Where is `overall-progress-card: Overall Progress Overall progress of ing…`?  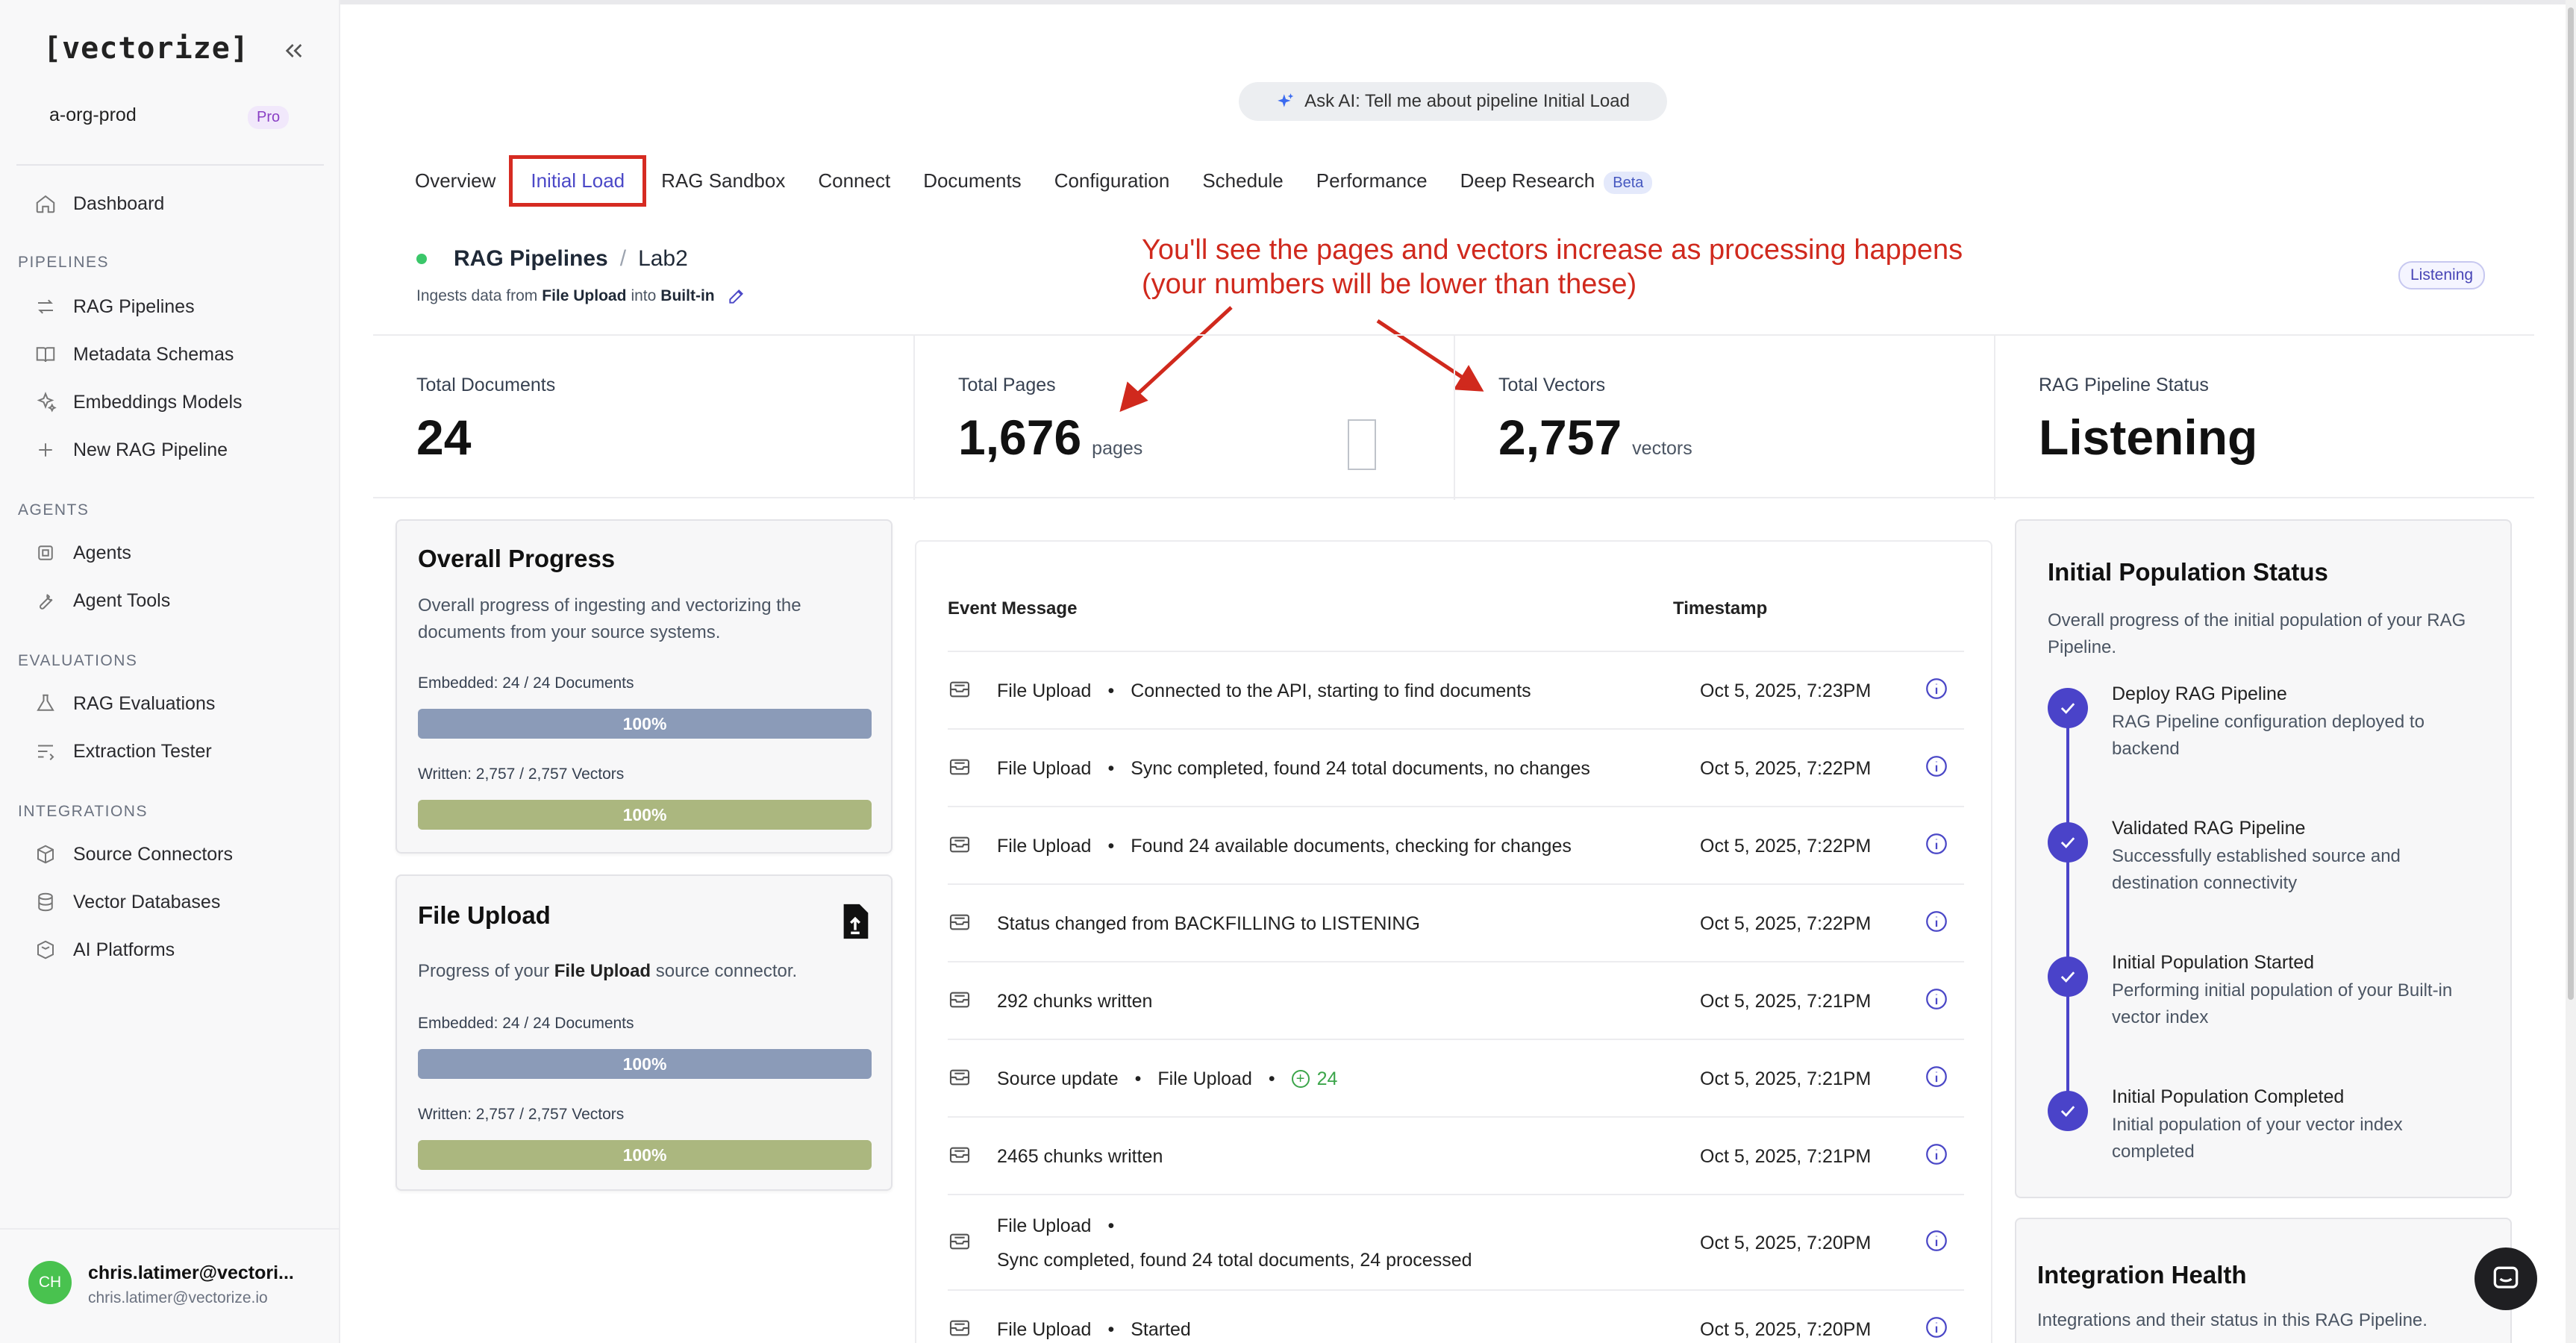
overall-progress-card: Overall Progress Overall progress of ing… is located at coordinates (644, 686).